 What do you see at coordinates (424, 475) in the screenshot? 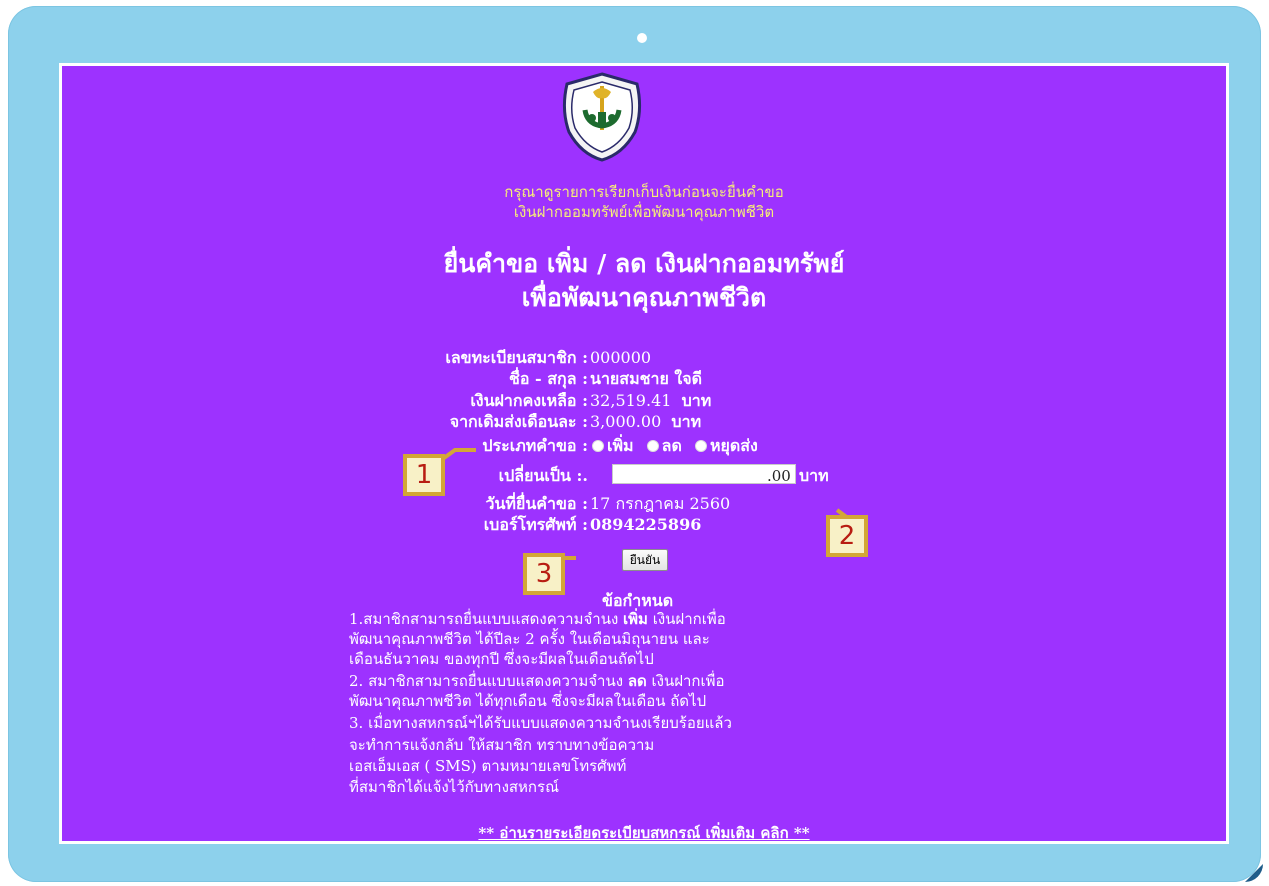
I see `callout-1: 1` at bounding box center [424, 475].